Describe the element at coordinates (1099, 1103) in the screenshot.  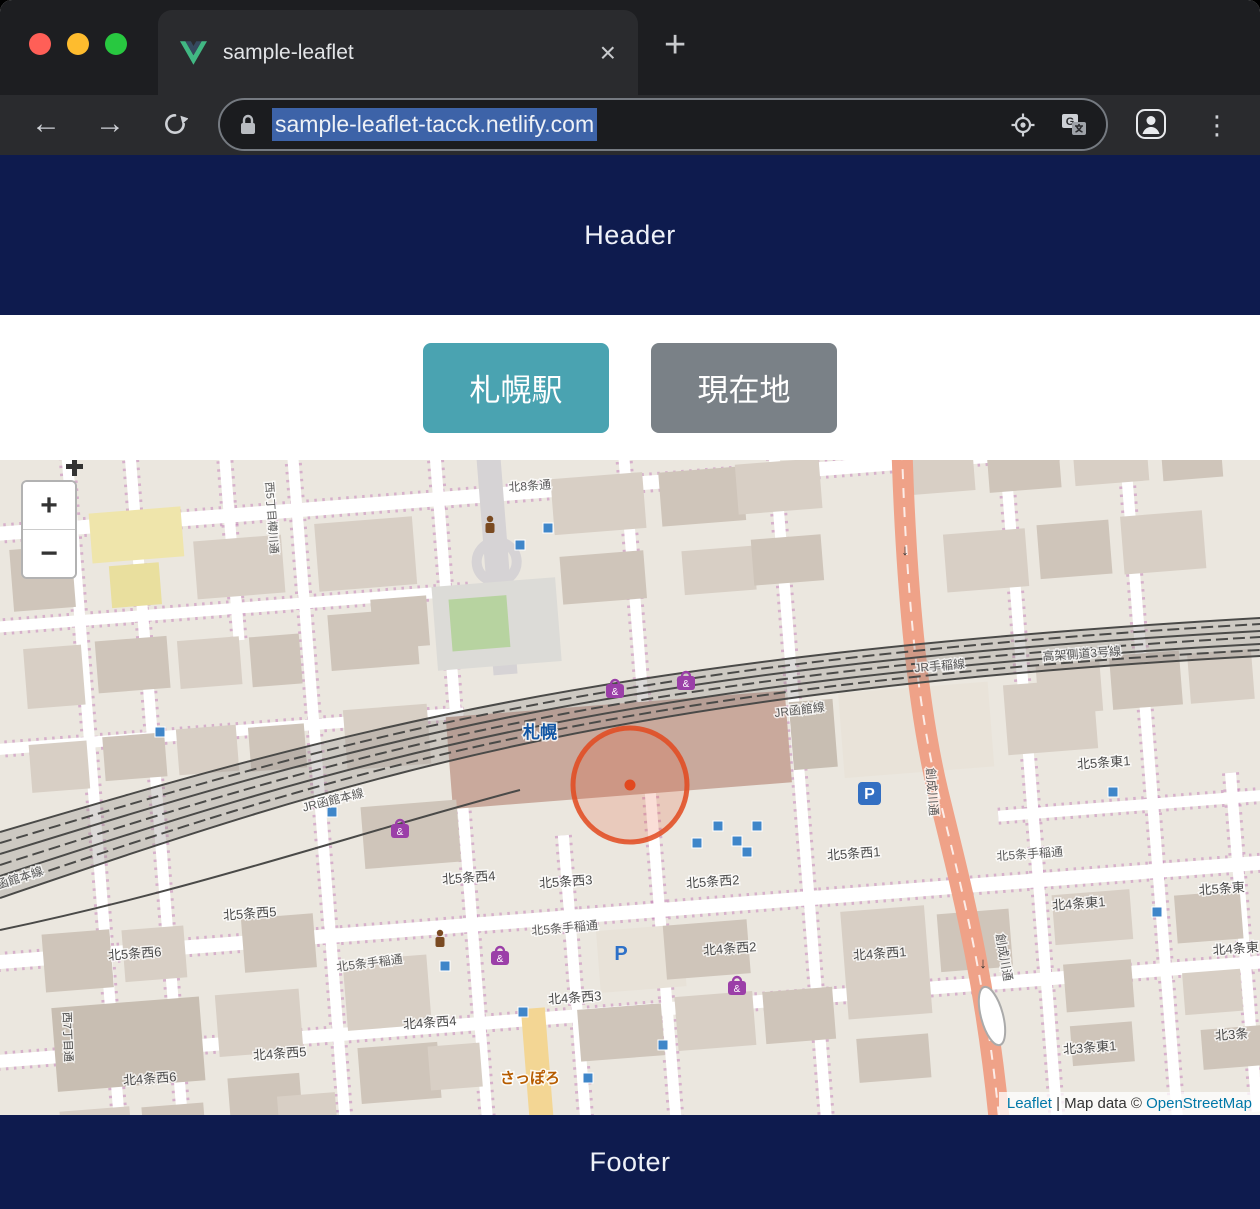
I see `attribution-text: | Map data ©` at that location.